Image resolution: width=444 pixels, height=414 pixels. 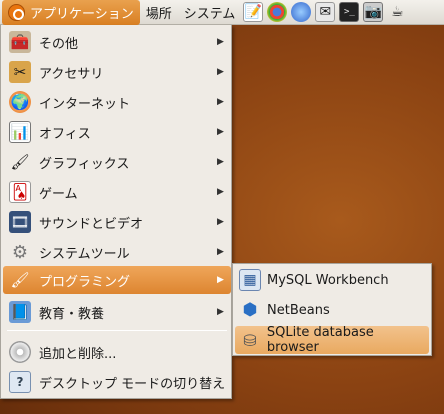 What do you see at coordinates (373, 12) in the screenshot?
I see `camera-icon: 📷` at bounding box center [373, 12].